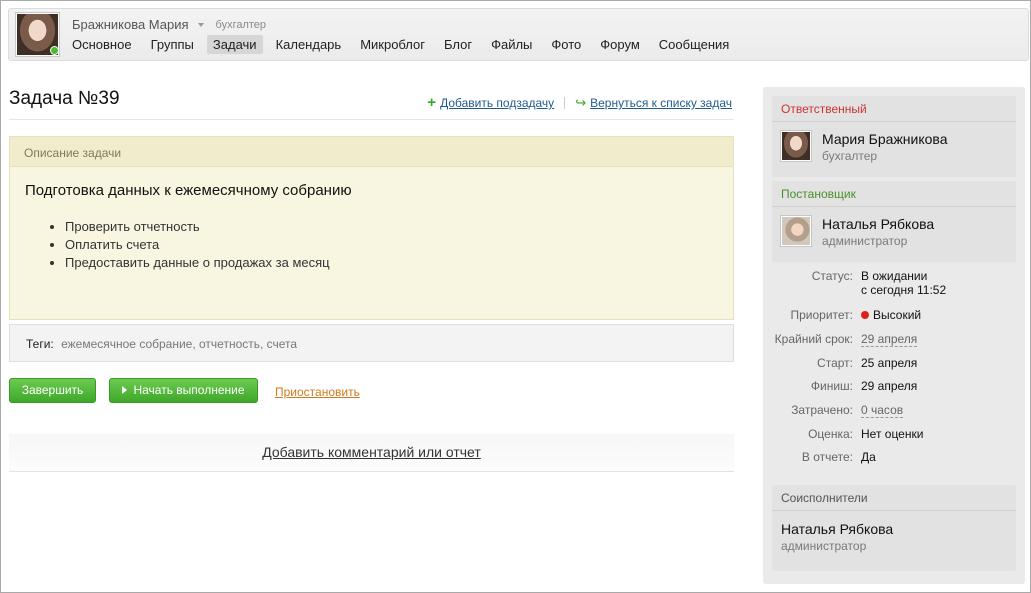  What do you see at coordinates (371, 152) in the screenshot?
I see `description-header: Описание задачи` at bounding box center [371, 152].